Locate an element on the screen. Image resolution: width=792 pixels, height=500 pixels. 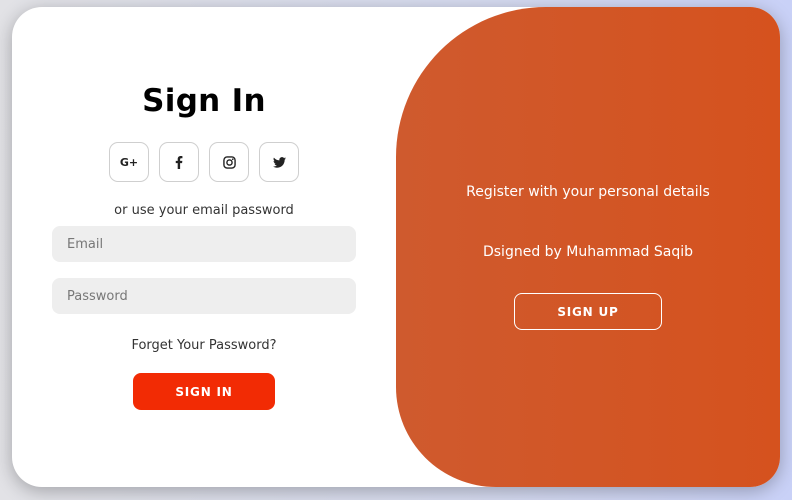
sign-in-button: SIGN IN is located at coordinates (204, 391).